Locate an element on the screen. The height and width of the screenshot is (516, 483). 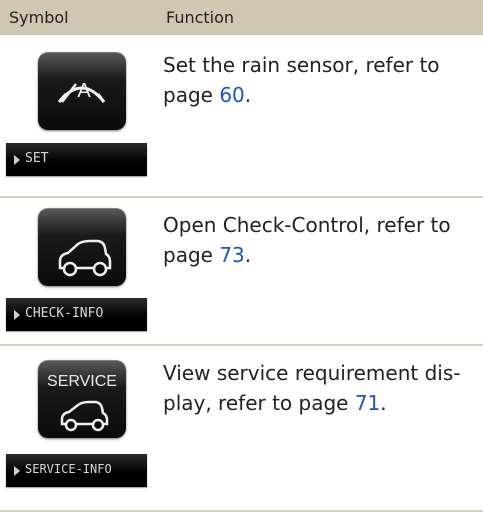
service-car-icon: SERVICE is located at coordinates (82, 399).